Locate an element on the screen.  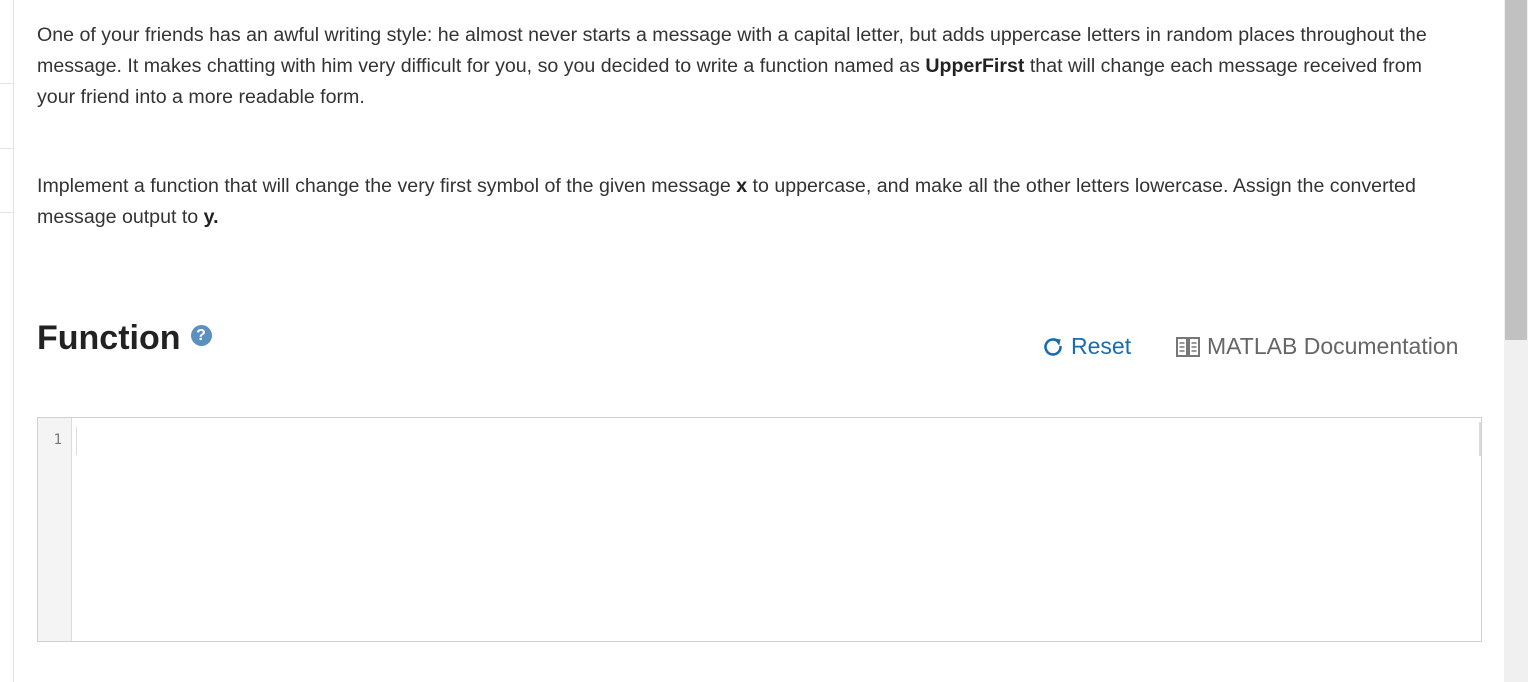
function-heading: Function ? is located at coordinates (124, 338).